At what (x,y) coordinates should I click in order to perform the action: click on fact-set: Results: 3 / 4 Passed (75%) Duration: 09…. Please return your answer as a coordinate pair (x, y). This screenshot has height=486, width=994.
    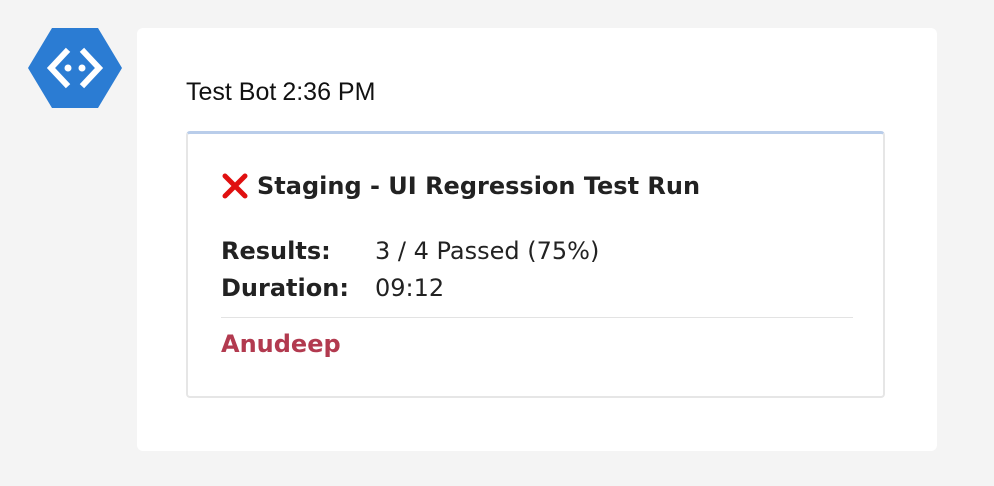
    Looking at the image, I should click on (410, 269).